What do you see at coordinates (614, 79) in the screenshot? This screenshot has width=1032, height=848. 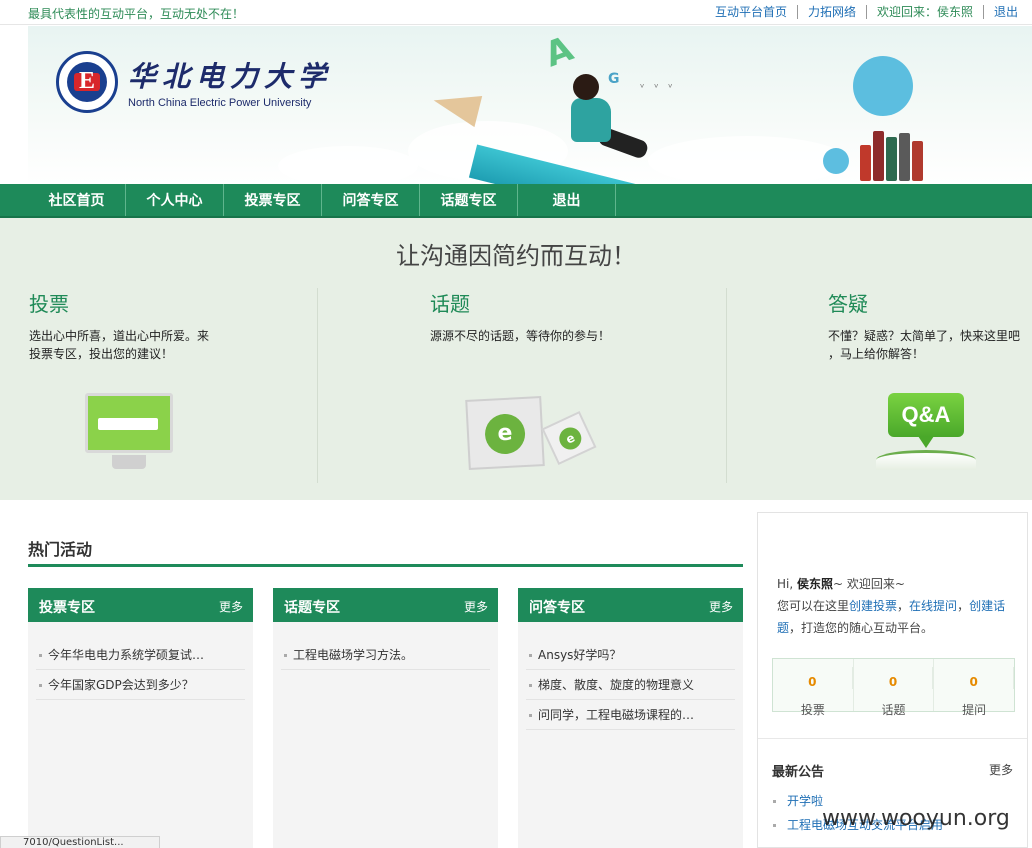 I see `letter-g-decoration: G` at bounding box center [614, 79].